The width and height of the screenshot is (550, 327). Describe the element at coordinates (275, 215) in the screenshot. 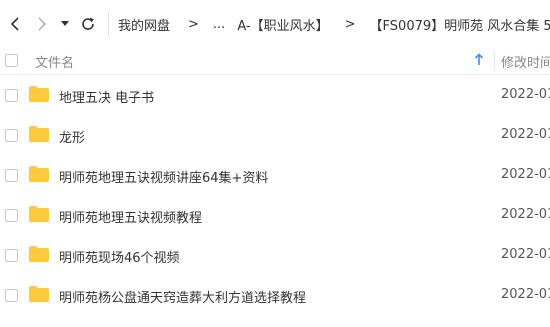

I see `list-item: 明师苑地理五诀视频教程 2022-01-` at that location.